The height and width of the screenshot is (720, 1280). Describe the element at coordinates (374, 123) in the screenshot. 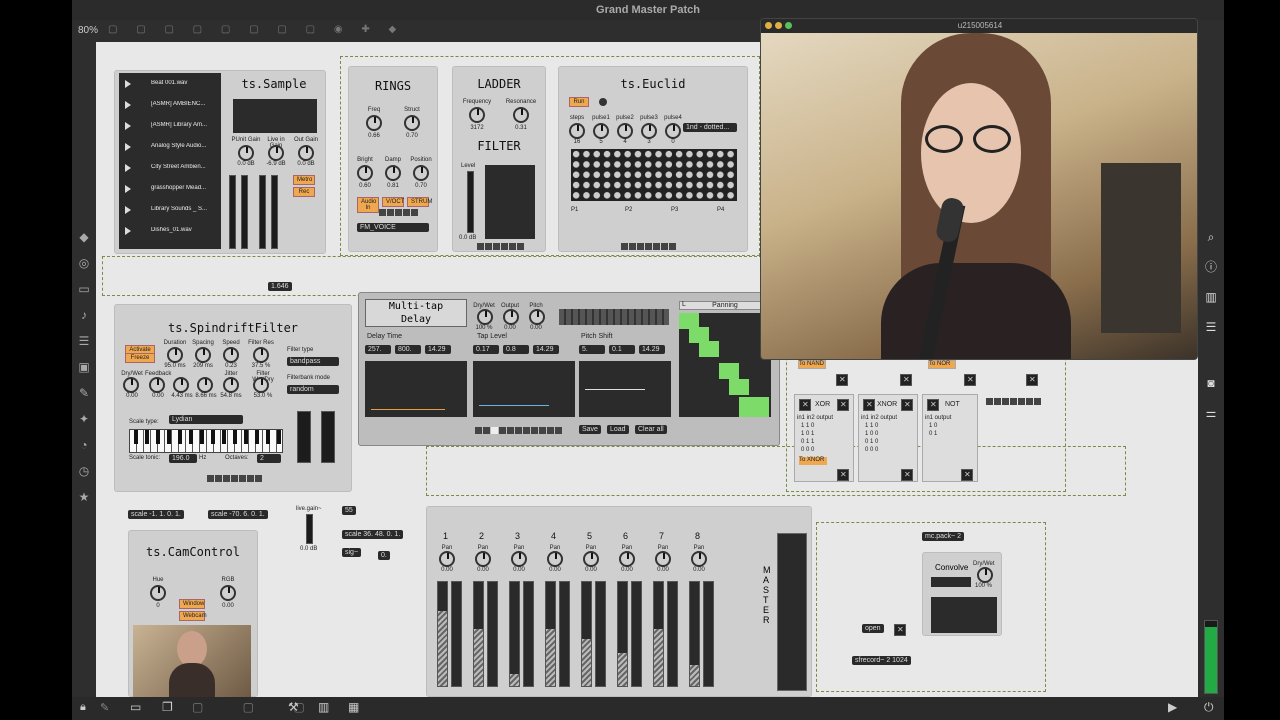

I see `freq-knob` at that location.